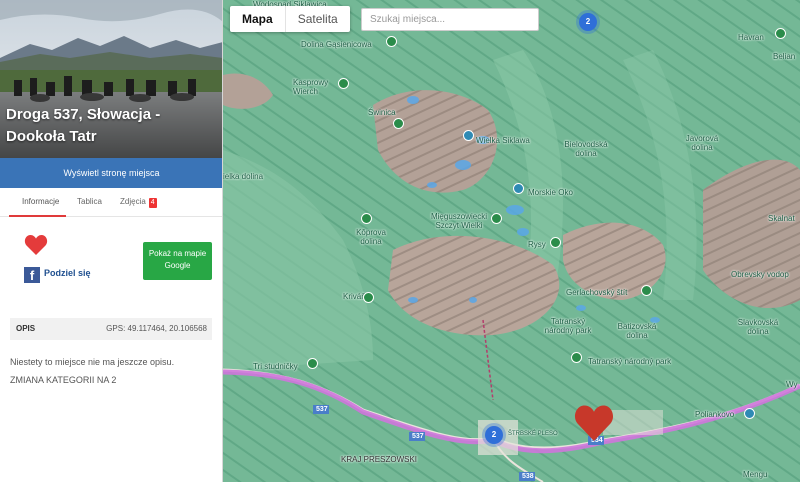  Describe the element at coordinates (371, 237) in the screenshot. I see `map-label-koprova: Kôprova dolina` at that location.